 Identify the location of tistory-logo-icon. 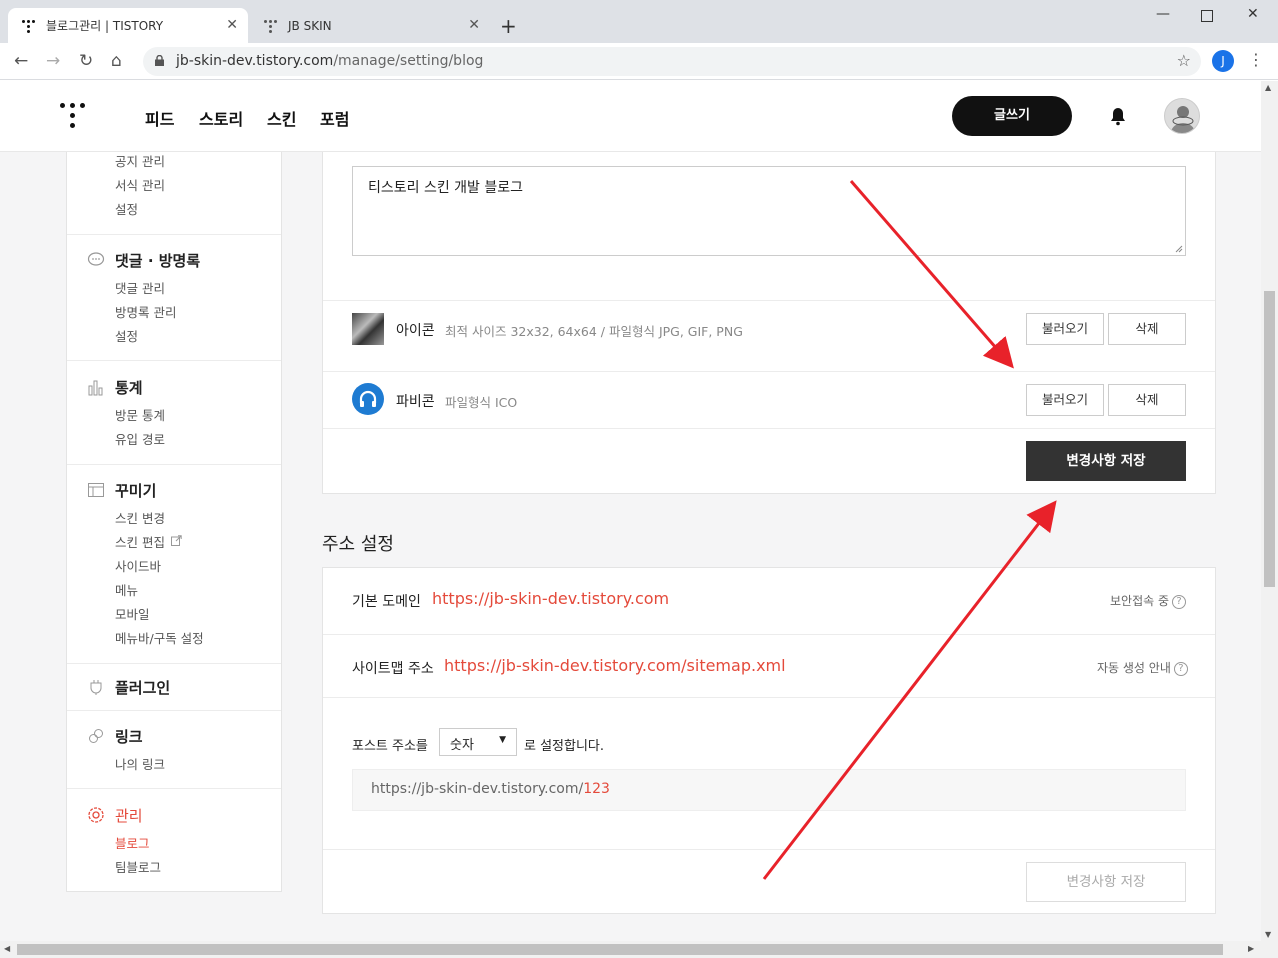
(73, 116).